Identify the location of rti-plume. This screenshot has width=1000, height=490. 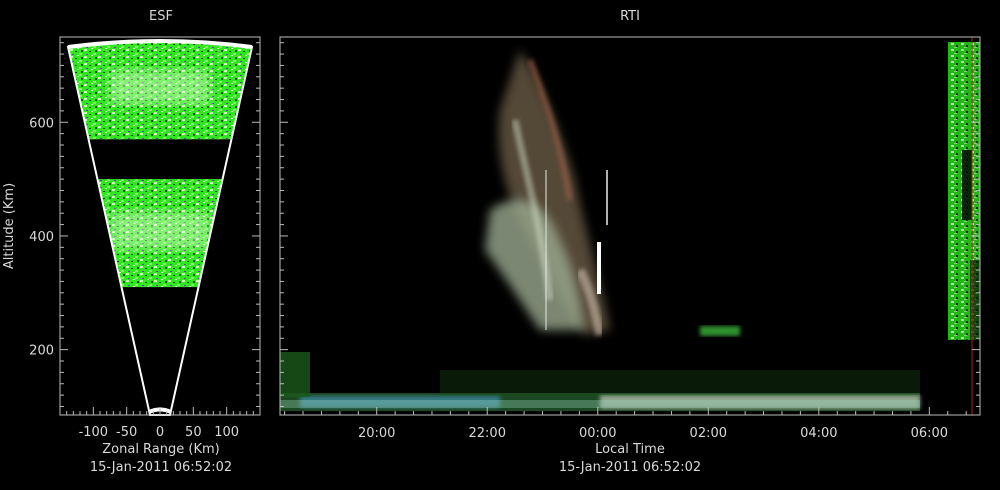
(547, 193).